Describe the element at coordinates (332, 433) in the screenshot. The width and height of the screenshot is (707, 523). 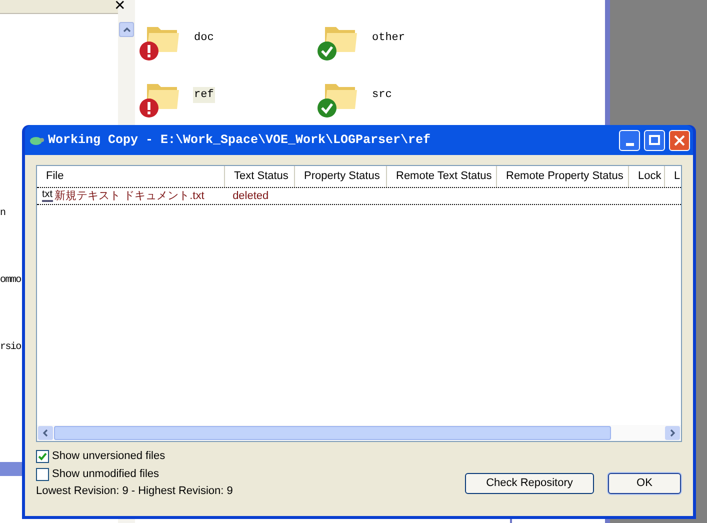
I see `scrollbar-thumb` at that location.